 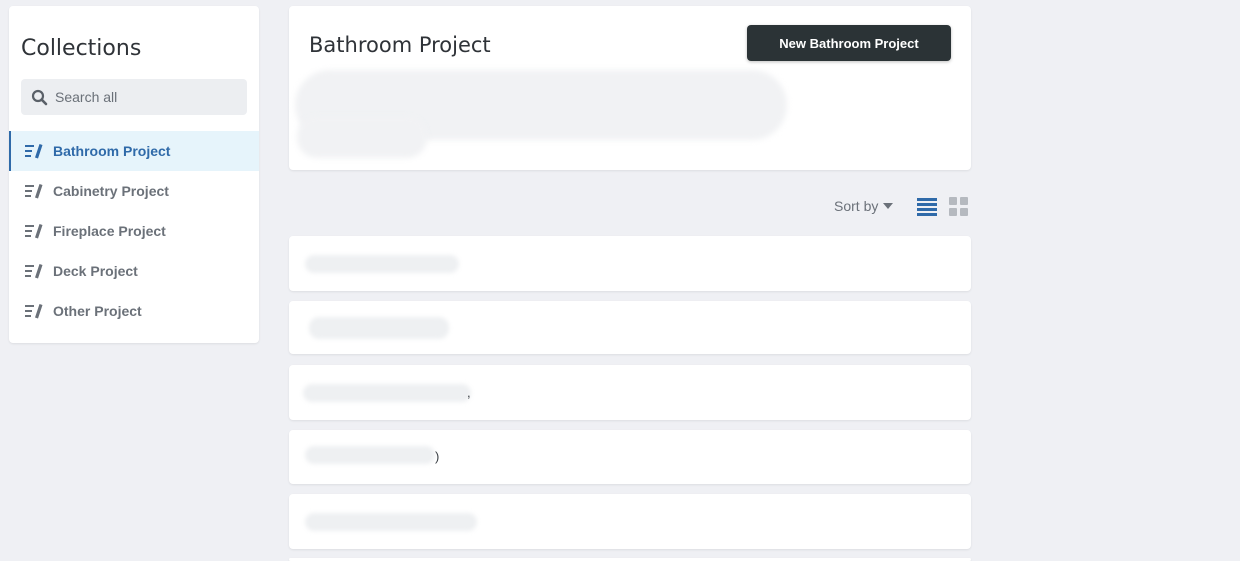 I want to click on item-title-fragment: ), so click(x=437, y=456).